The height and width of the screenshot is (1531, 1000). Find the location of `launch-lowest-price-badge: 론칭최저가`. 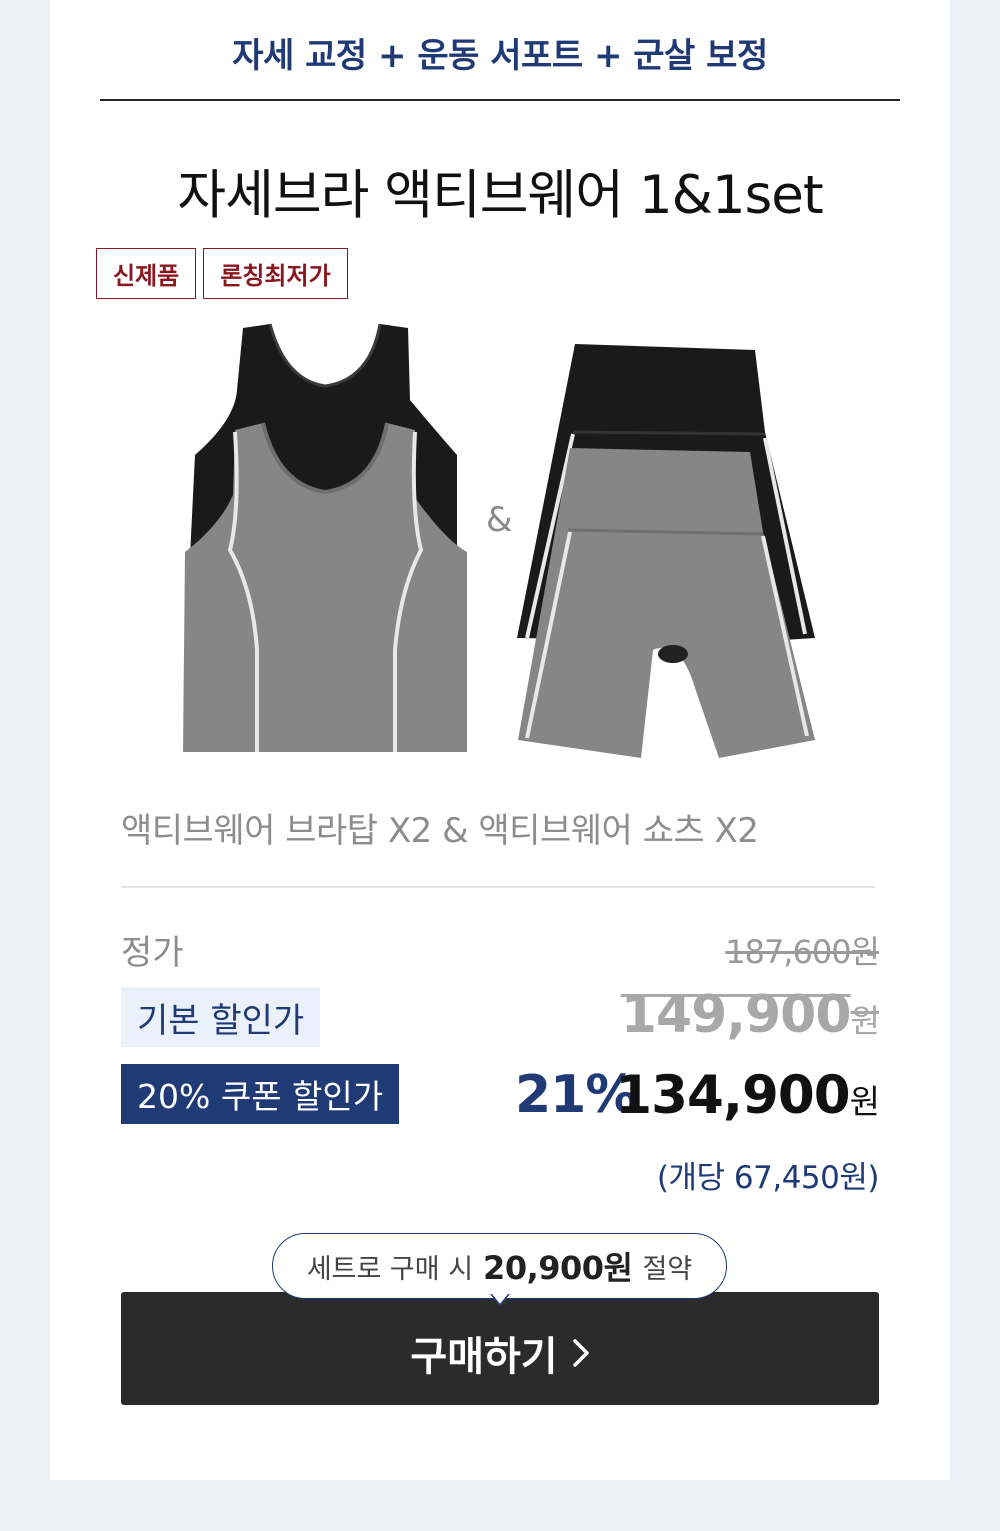

launch-lowest-price-badge: 론칭최저가 is located at coordinates (275, 273).